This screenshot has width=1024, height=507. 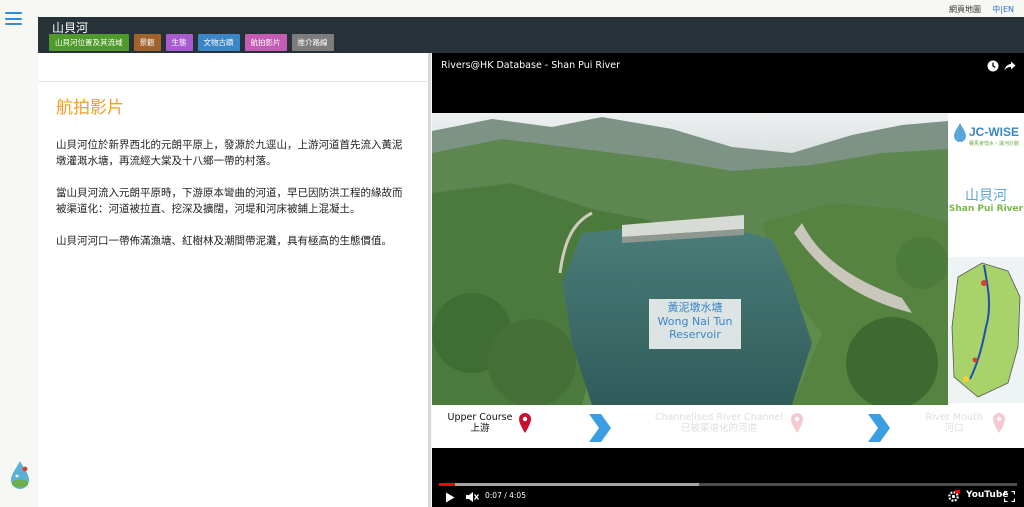 What do you see at coordinates (13, 18) in the screenshot?
I see `menu-icon` at bounding box center [13, 18].